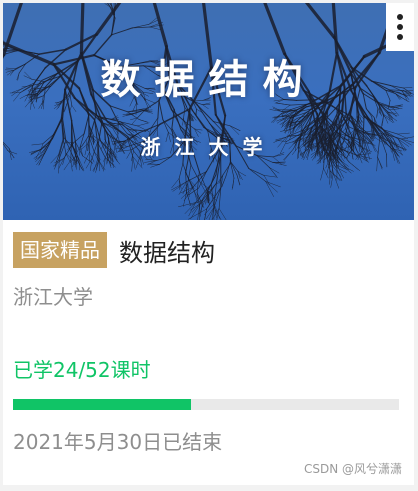 Image resolution: width=418 pixels, height=491 pixels. Describe the element at coordinates (102, 404) in the screenshot. I see `progress-bar-fill` at that location.